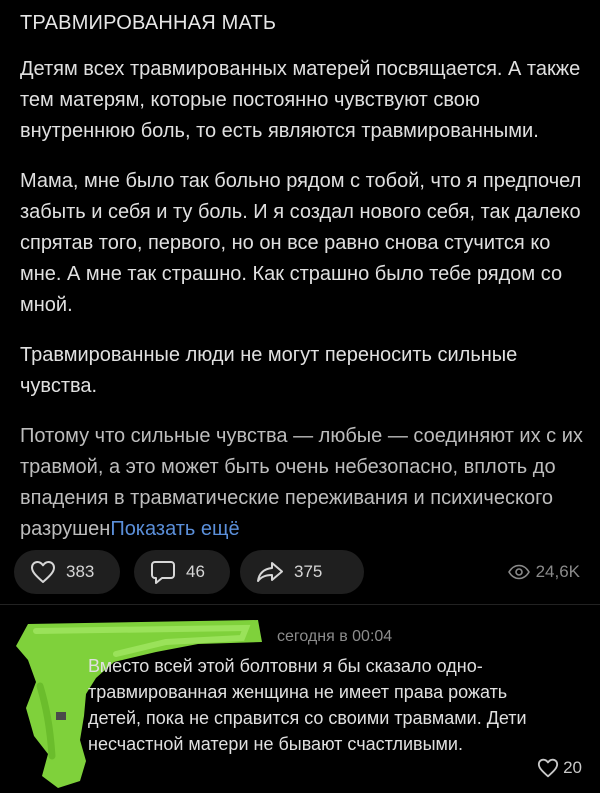  Describe the element at coordinates (270, 572) in the screenshot. I see `share-arrow-icon` at that location.